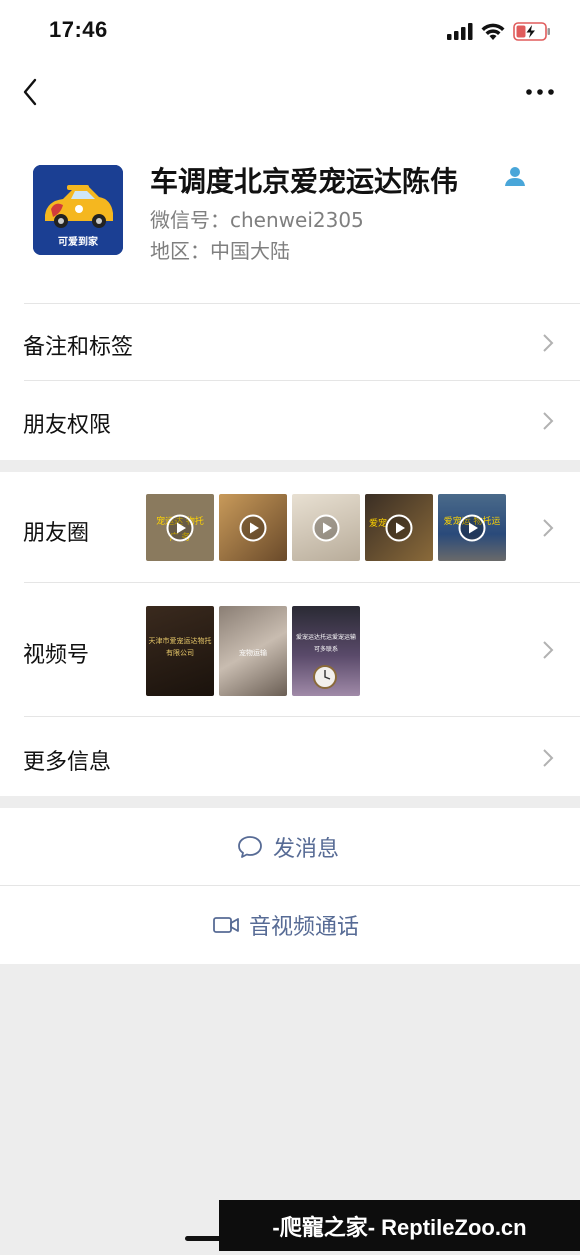  What do you see at coordinates (290, 527) in the screenshot?
I see `moments-row: 朋友圈 宠运达 物托 广 务 爱宠 爱宠运 物托运` at bounding box center [290, 527].